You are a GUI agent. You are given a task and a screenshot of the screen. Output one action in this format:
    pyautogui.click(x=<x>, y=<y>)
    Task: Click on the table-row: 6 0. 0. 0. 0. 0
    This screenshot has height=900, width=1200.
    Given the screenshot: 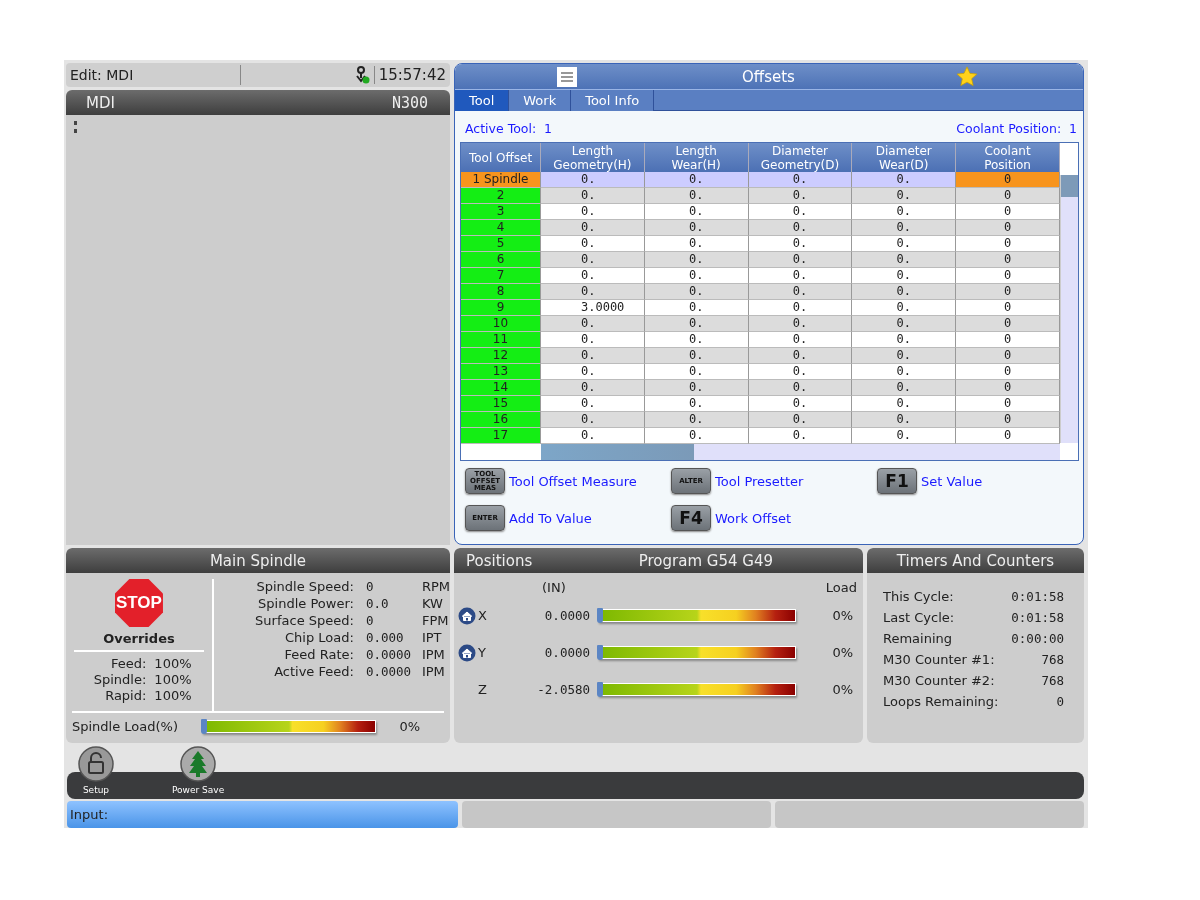 What is the action you would take?
    pyautogui.click(x=760, y=260)
    